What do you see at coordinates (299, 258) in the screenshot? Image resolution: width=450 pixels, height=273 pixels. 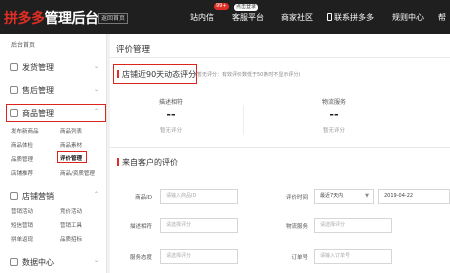 I see `order-no-label: 订单号` at bounding box center [299, 258].